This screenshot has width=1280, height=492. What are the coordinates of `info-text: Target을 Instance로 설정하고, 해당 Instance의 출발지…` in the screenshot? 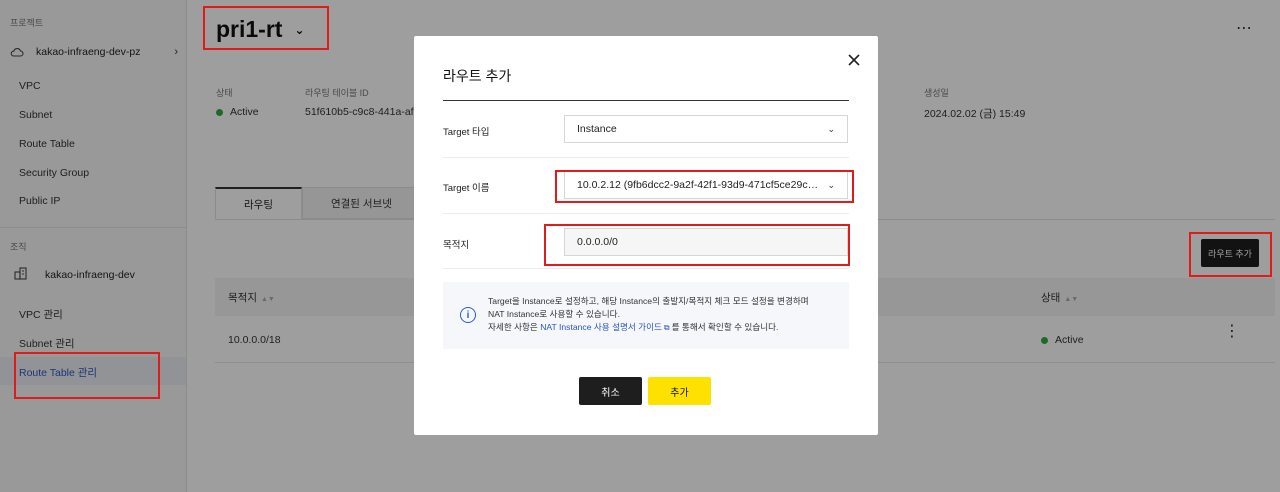 It's located at (660, 314).